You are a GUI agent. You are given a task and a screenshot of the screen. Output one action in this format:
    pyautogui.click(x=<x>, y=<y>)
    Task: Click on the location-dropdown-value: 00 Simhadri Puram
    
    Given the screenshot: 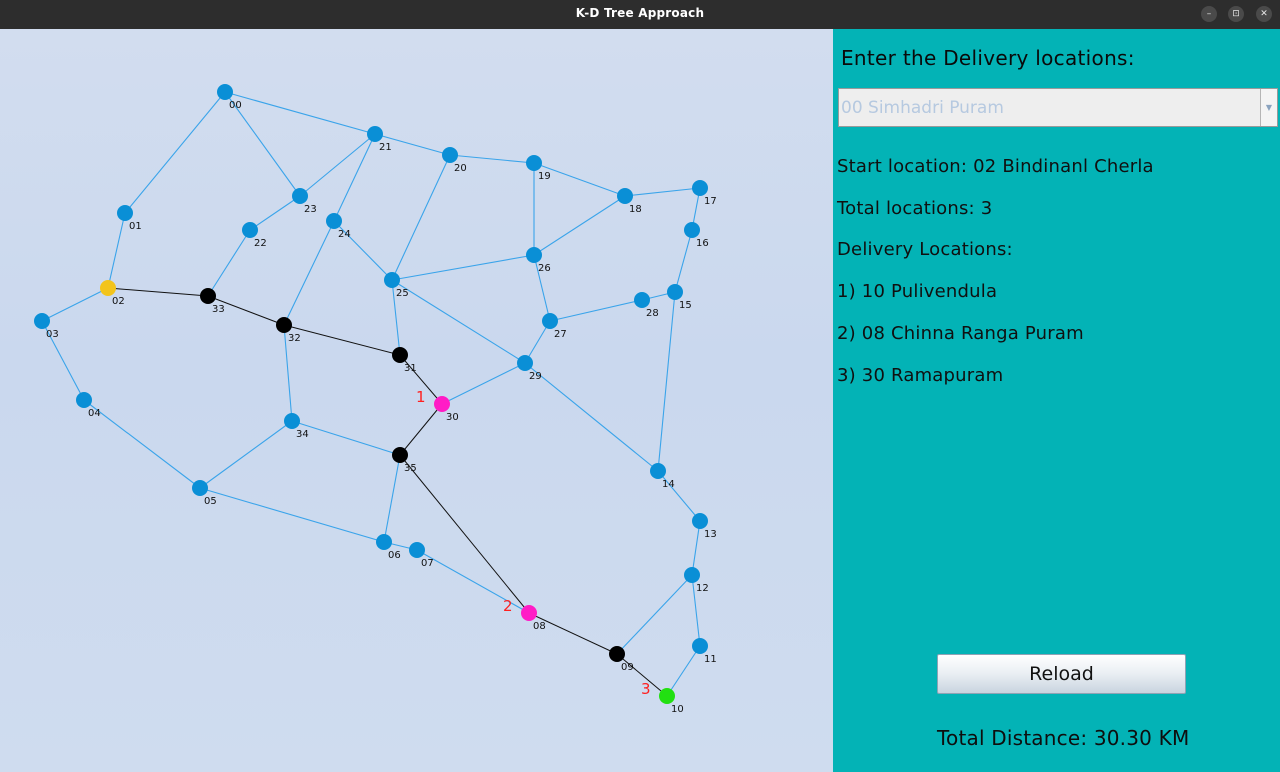 What is the action you would take?
    pyautogui.click(x=922, y=108)
    